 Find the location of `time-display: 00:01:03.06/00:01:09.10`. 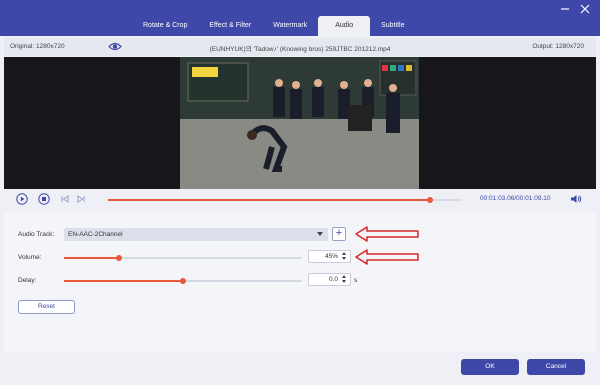

time-display: 00:01:03.06/00:01:09.10 is located at coordinates (515, 198).